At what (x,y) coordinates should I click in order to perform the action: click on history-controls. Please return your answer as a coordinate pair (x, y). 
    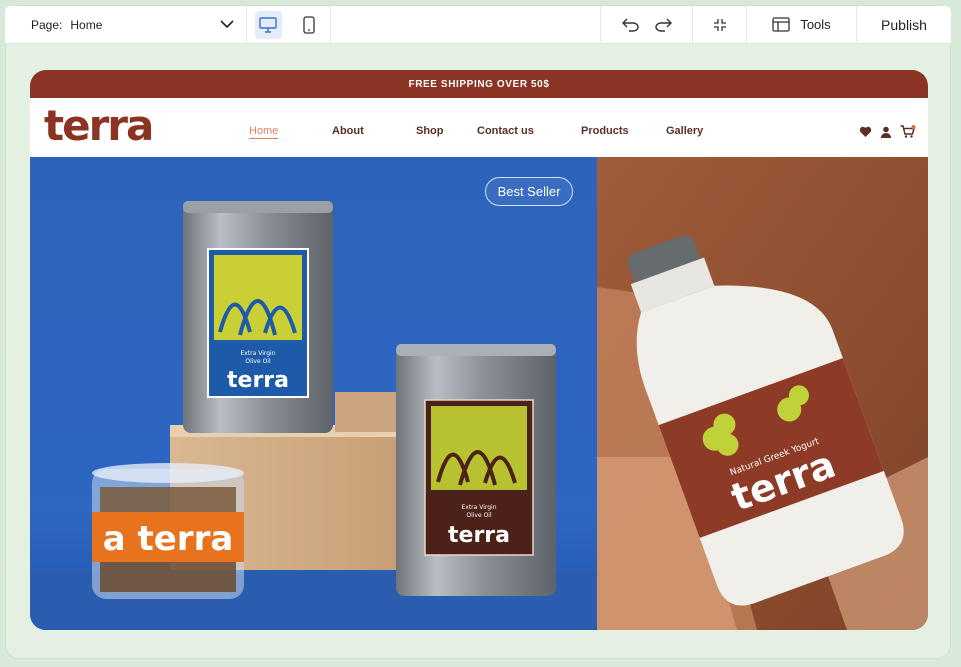
    Looking at the image, I should click on (647, 24).